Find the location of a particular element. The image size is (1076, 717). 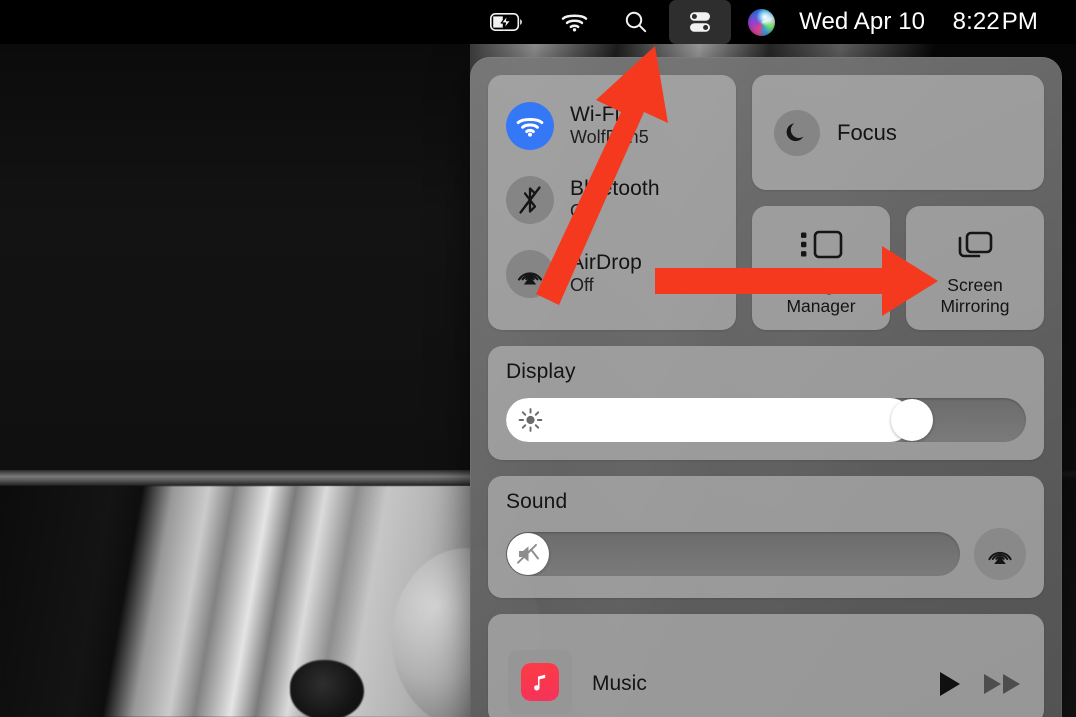

airdrop-title: AirDrop is located at coordinates (606, 262).